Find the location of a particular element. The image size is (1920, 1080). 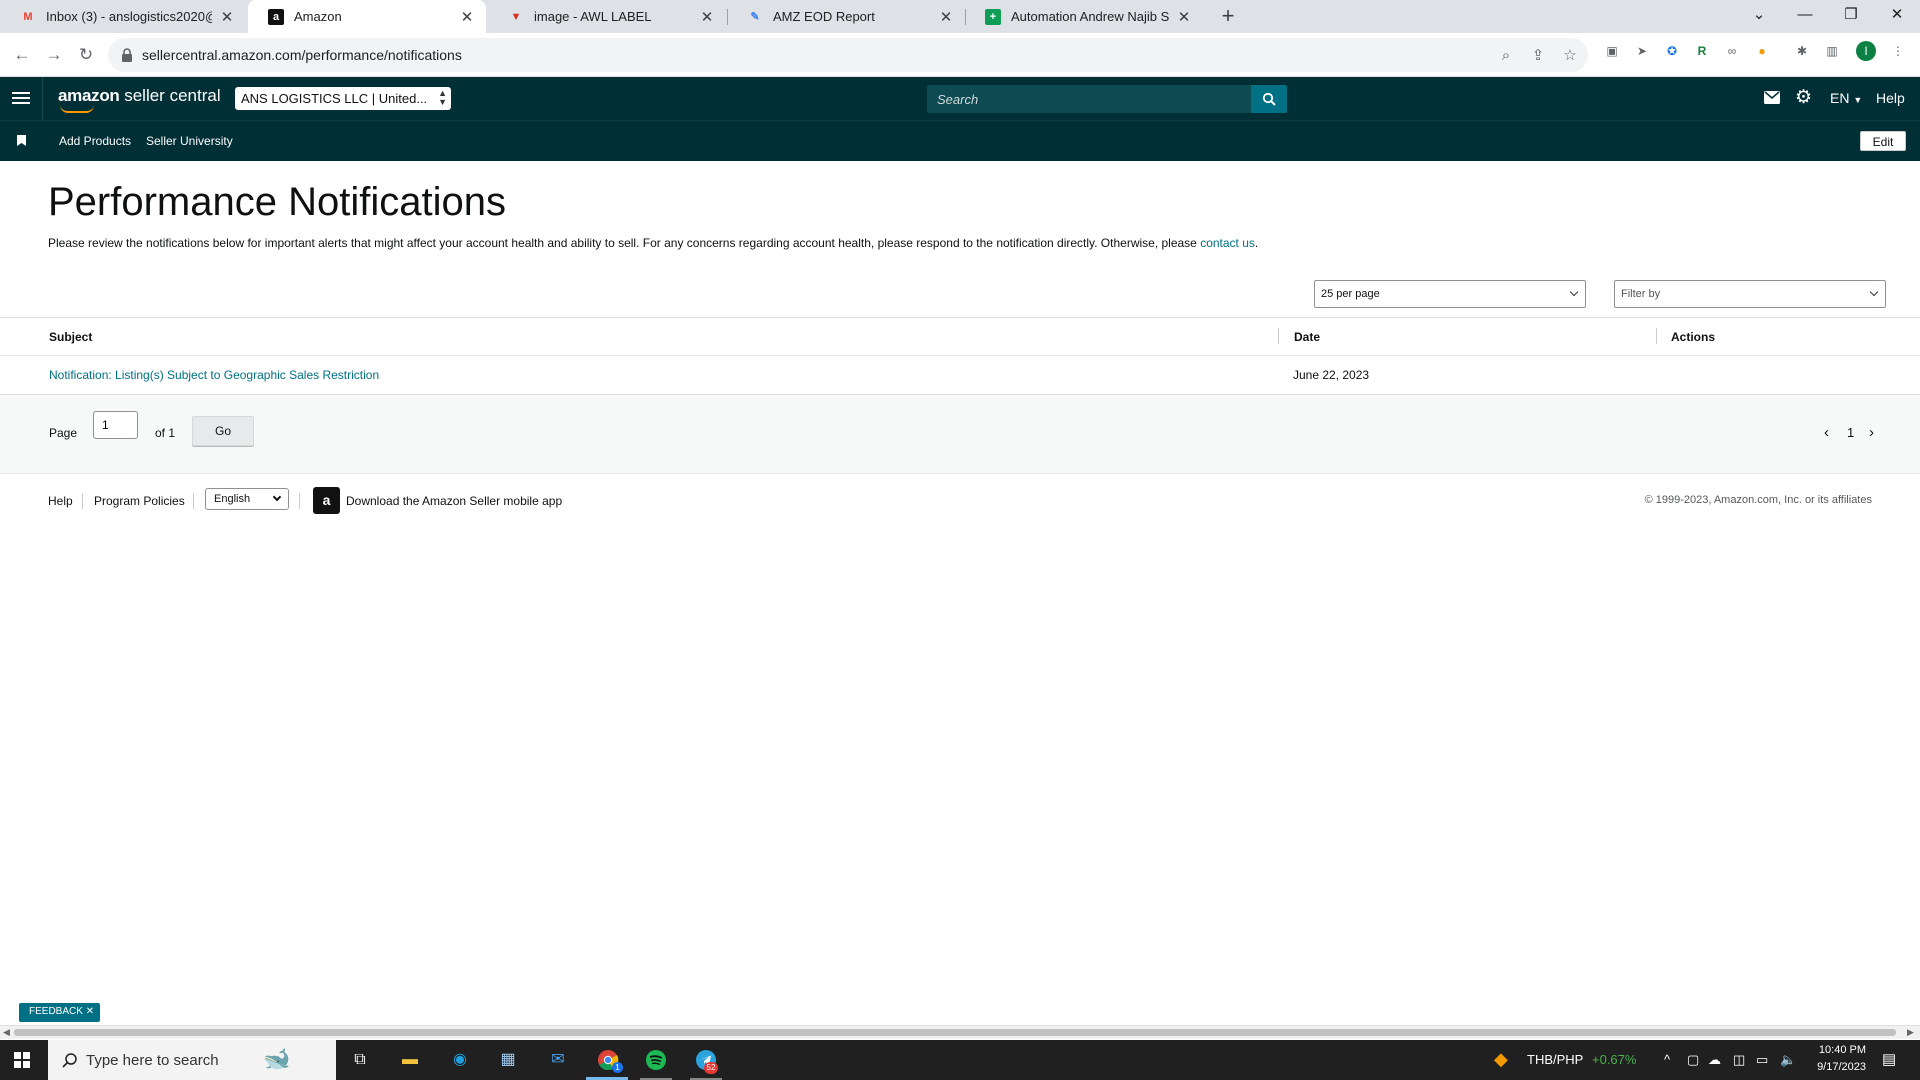

contact-us-link: contact us is located at coordinates (1227, 243).